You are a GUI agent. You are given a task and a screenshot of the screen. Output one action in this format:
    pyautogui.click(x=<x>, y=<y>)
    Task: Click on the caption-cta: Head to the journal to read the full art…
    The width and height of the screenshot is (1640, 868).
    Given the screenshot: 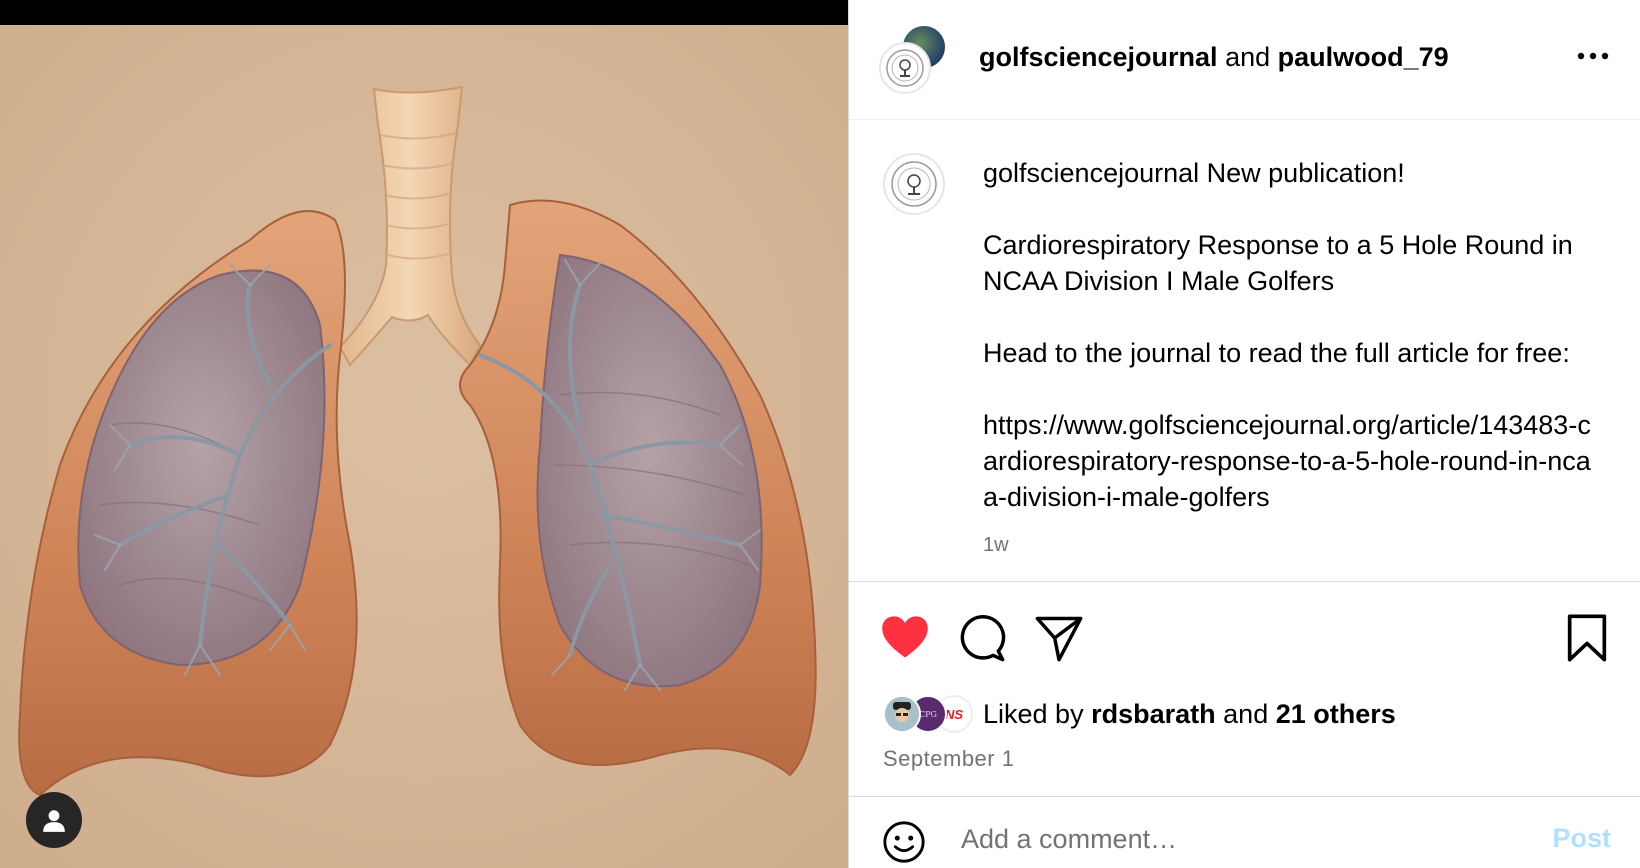 What is the action you would take?
    pyautogui.click(x=1276, y=353)
    